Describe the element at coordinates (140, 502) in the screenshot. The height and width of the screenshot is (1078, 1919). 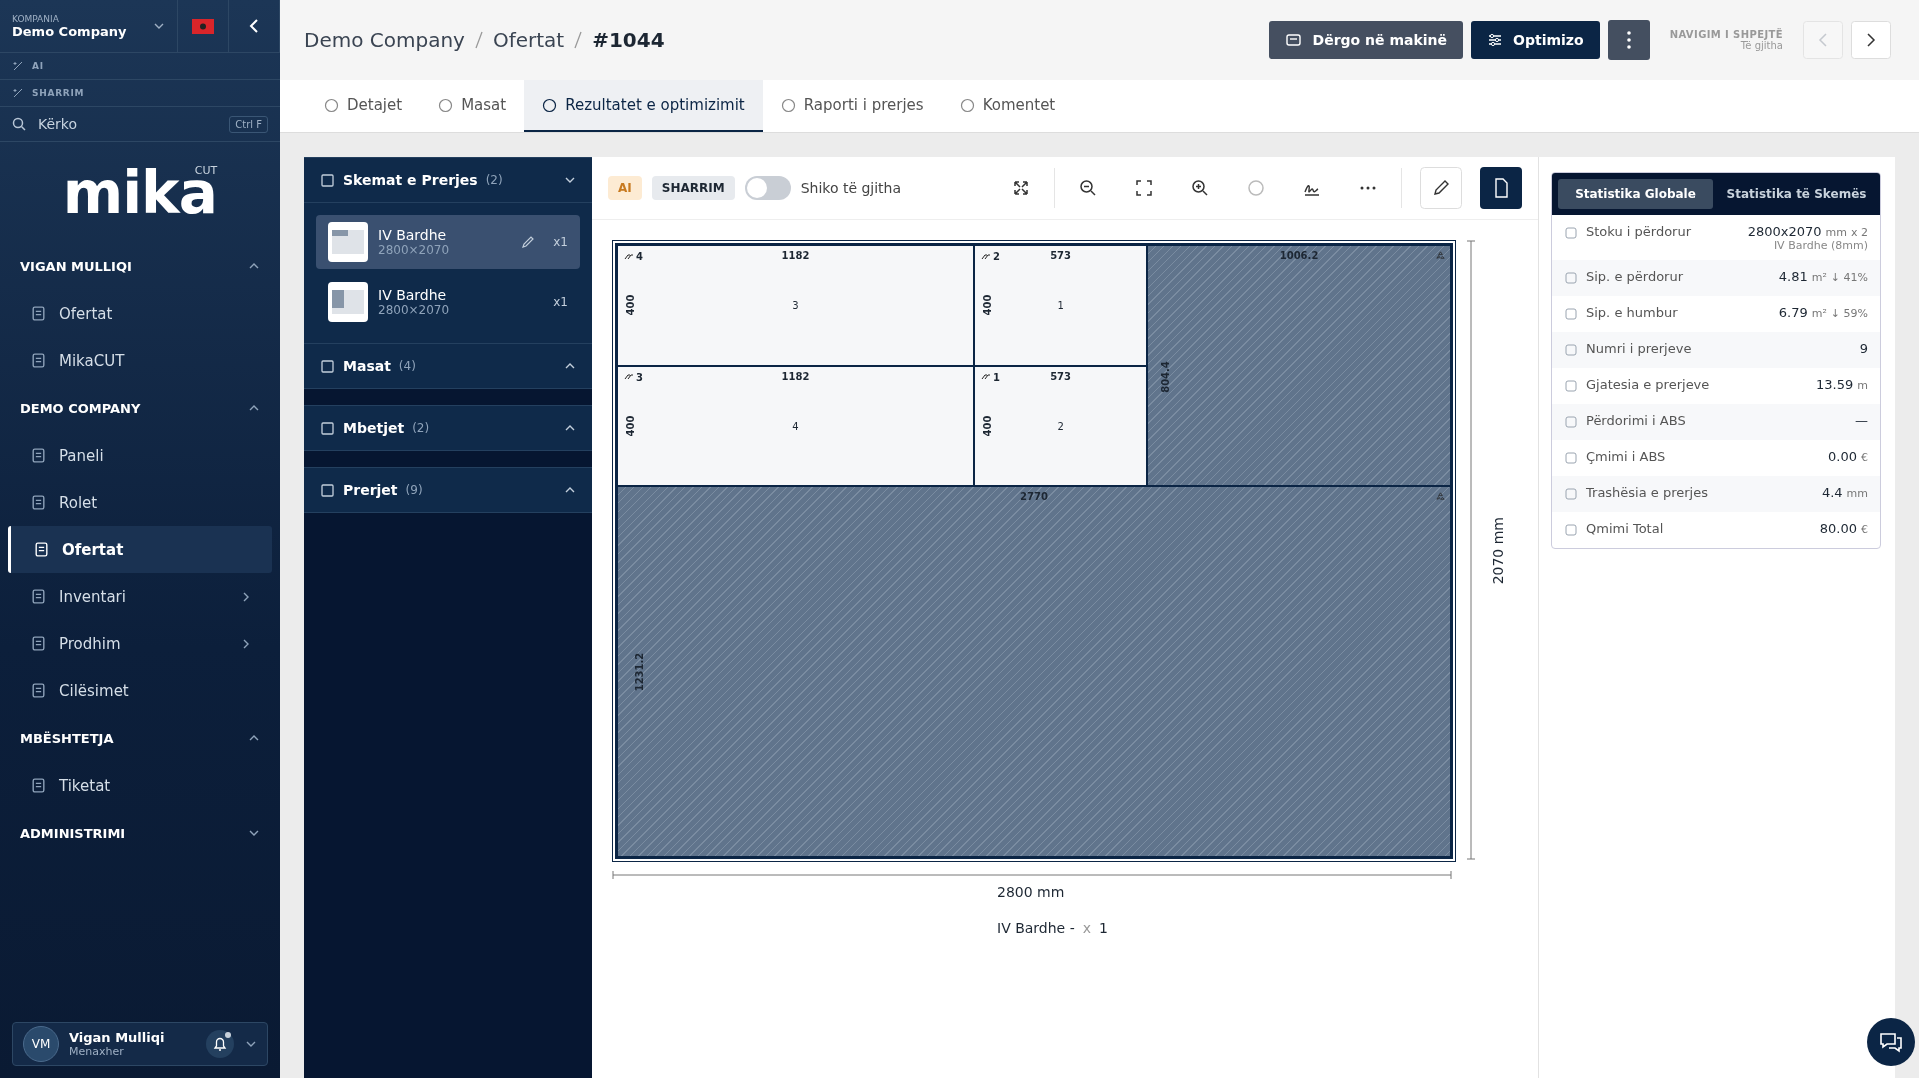
I see `sidebar-item: Rolet` at that location.